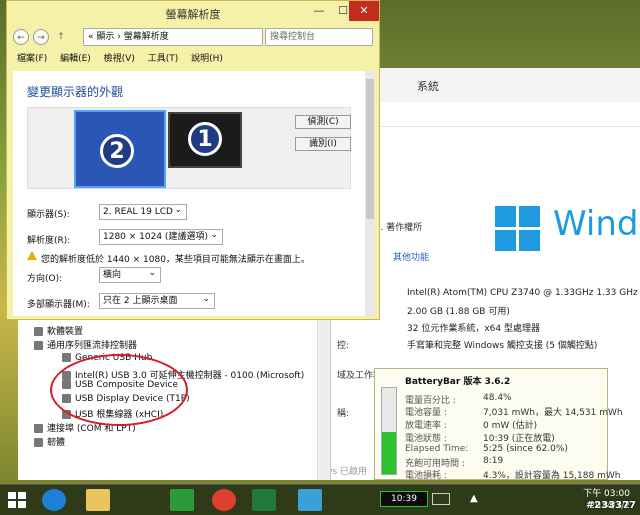 This screenshot has height=515, width=640. Describe the element at coordinates (525, 449) in the screenshot. I see `bb-value: 5:25 (since 62.0%)` at that location.